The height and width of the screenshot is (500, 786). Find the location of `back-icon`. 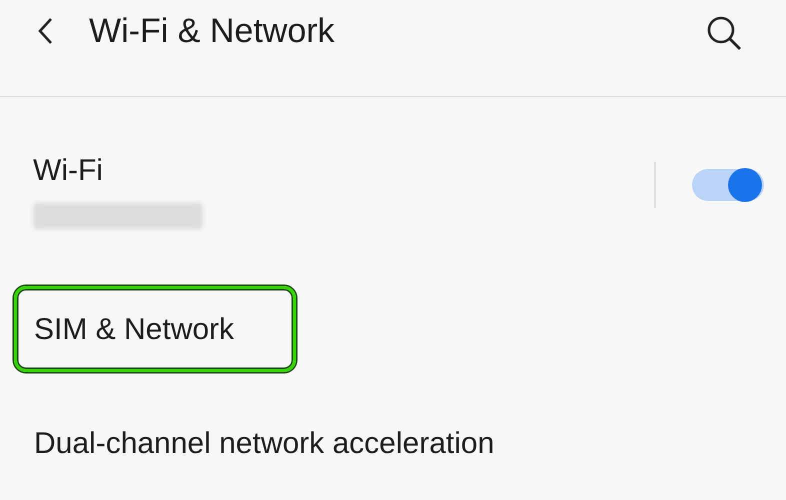

back-icon is located at coordinates (45, 31).